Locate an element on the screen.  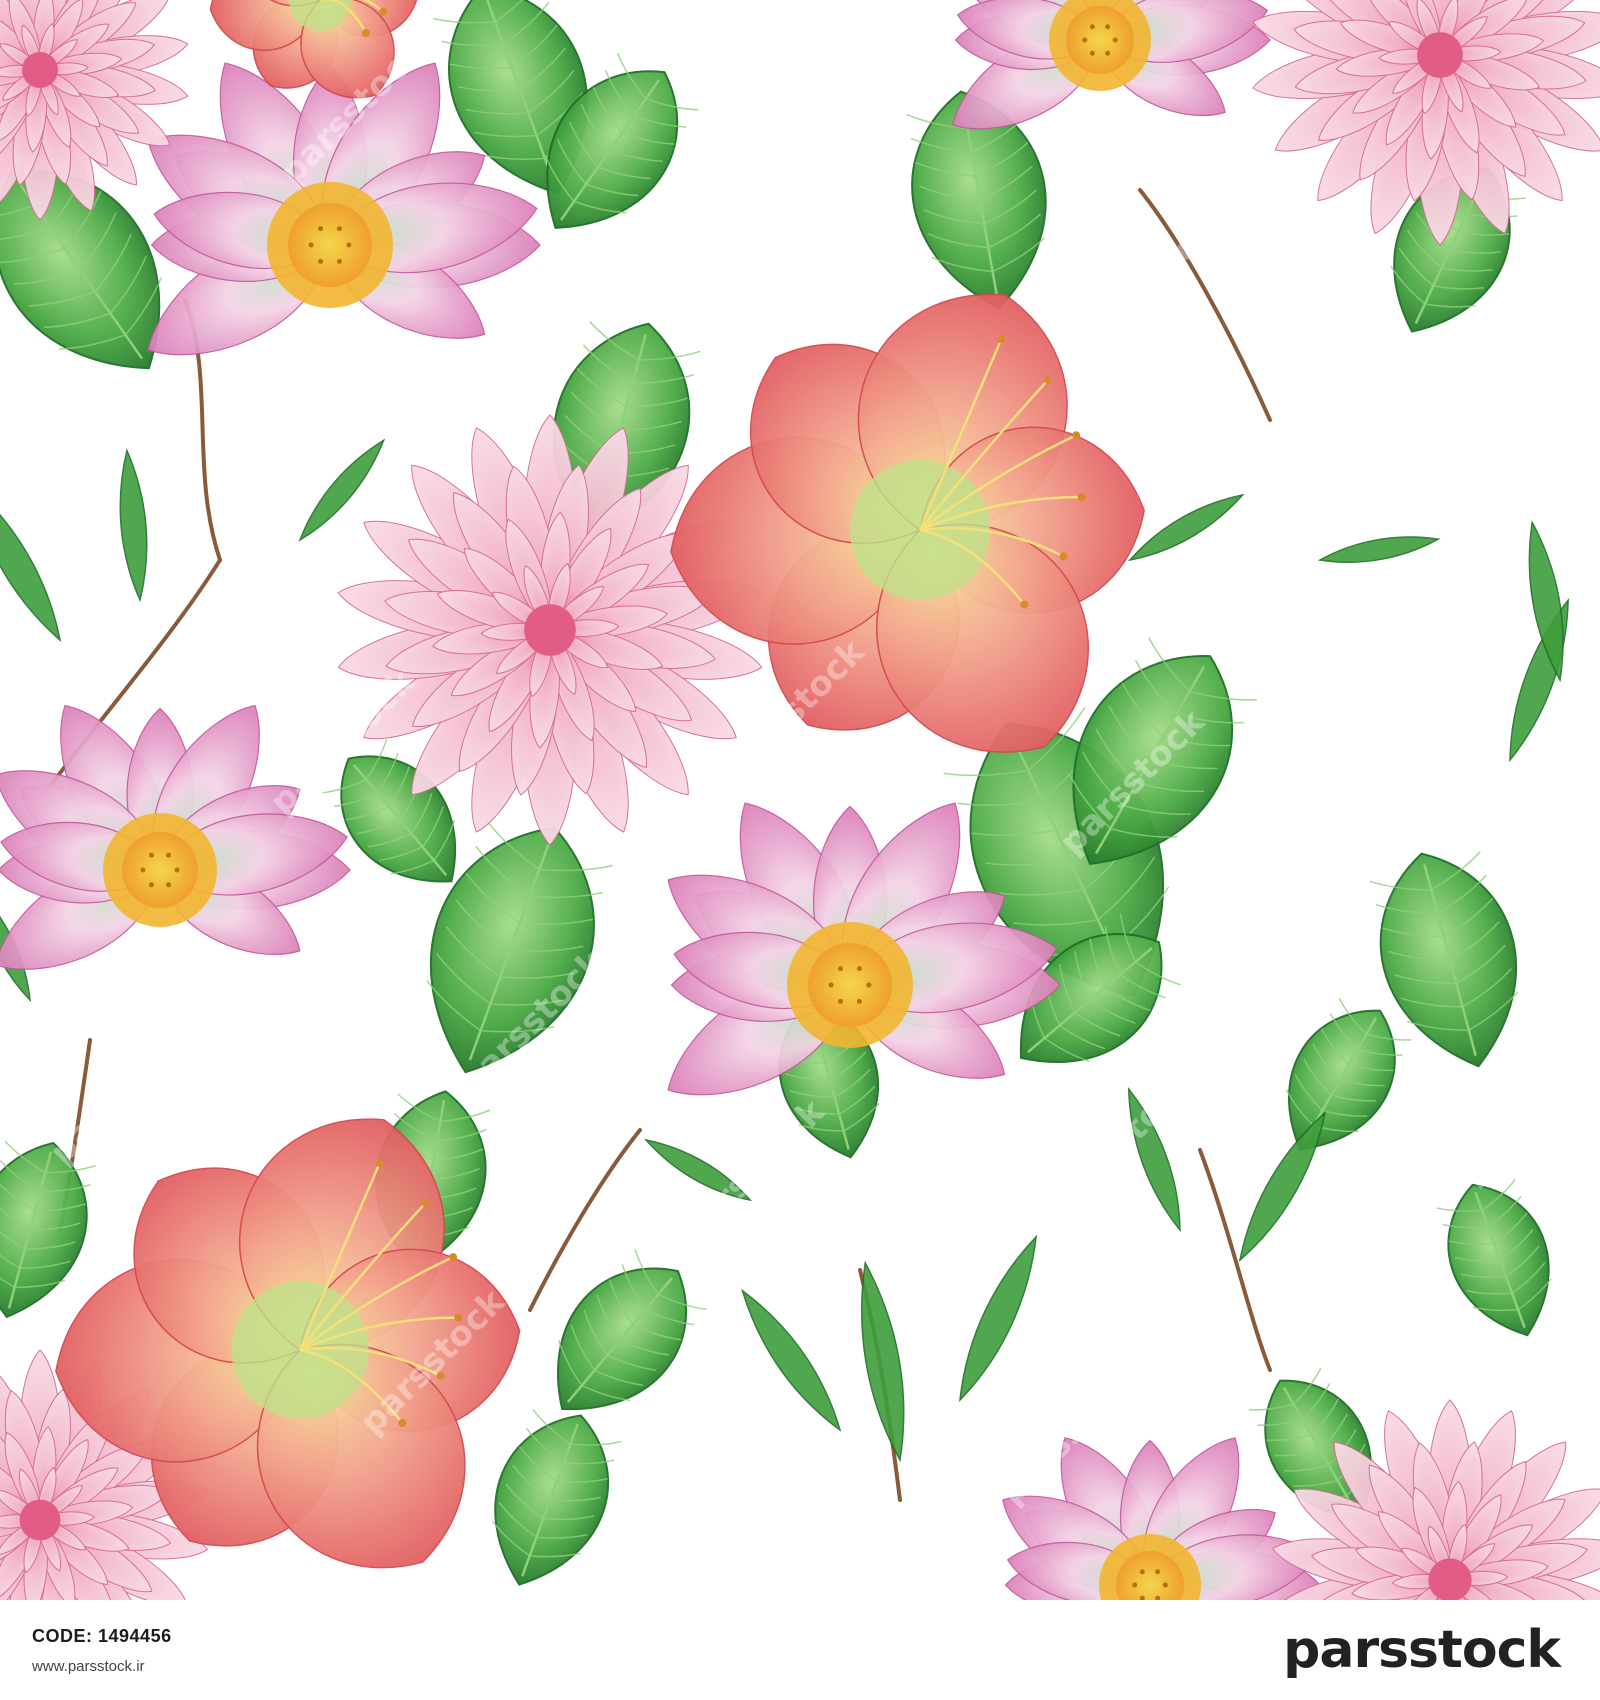
image-footer: CODE: 1494456 www.parsstock.ir parsstock is located at coordinates (800, 1650).